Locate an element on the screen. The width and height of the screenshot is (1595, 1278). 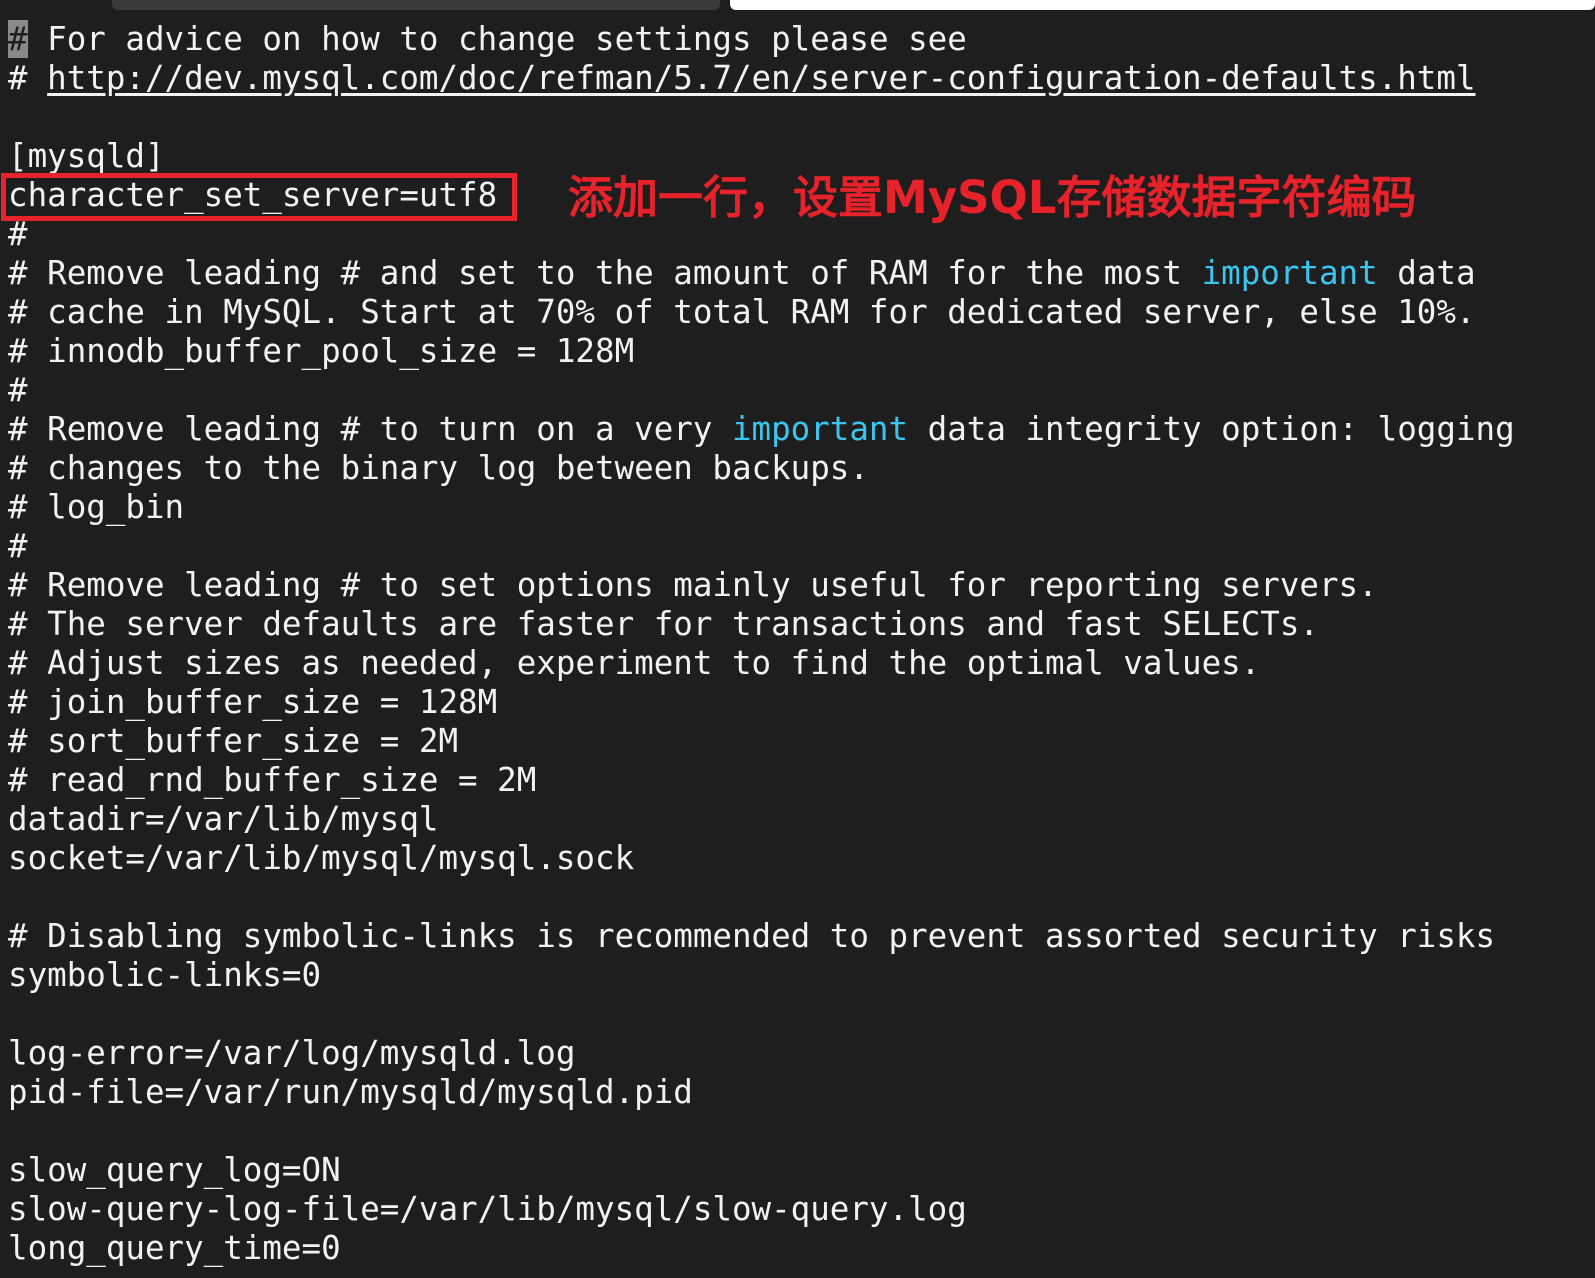
highlight-box is located at coordinates (259, 197).